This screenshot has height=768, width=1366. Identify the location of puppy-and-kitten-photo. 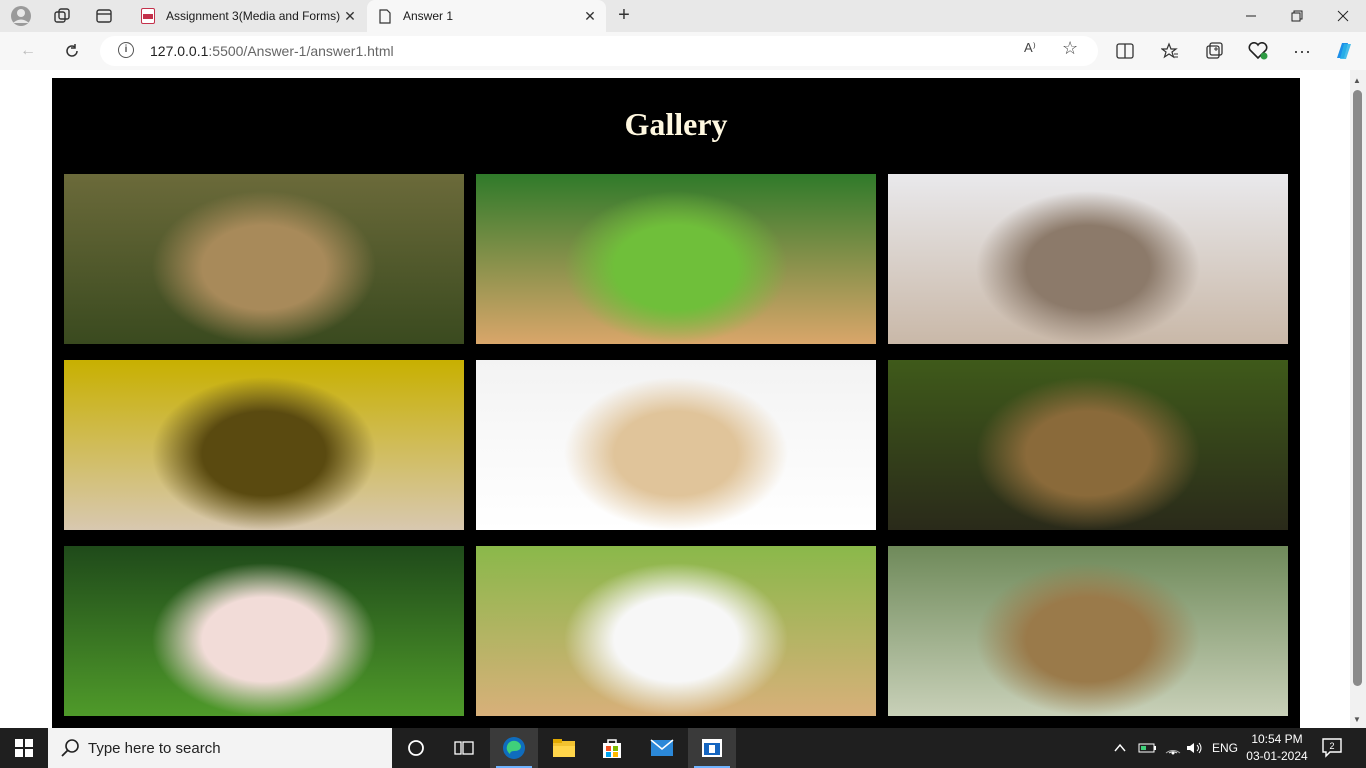
(1088, 445).